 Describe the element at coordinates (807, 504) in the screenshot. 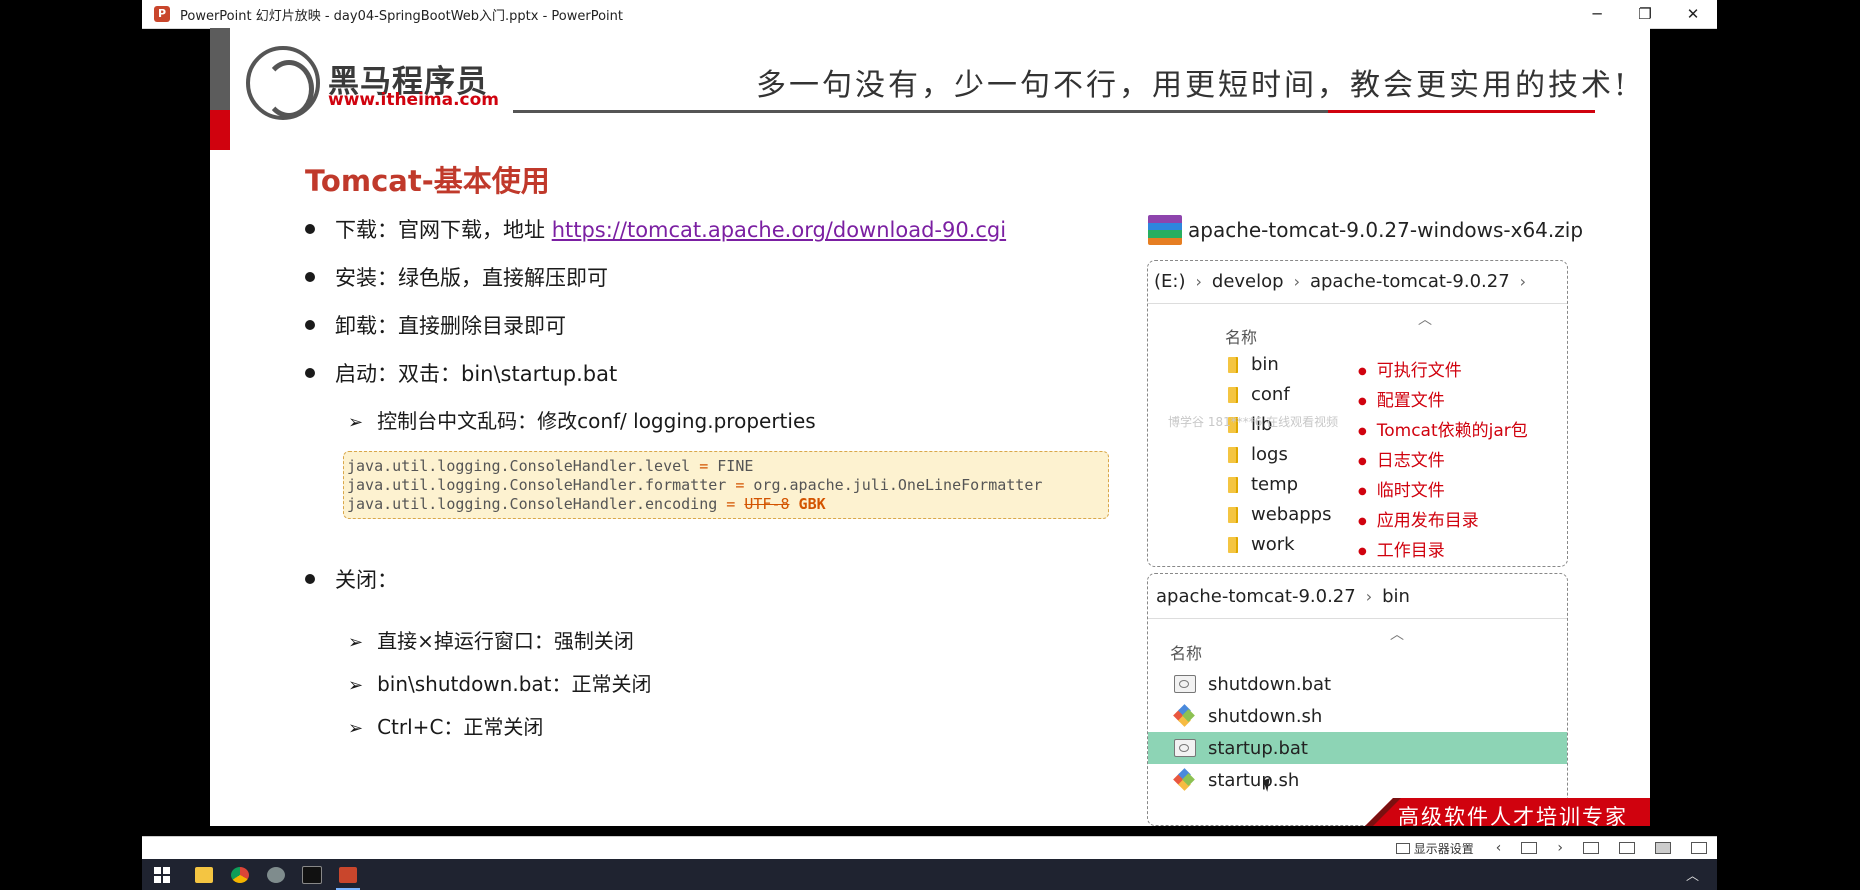

I see `code-new-value: GBK` at that location.